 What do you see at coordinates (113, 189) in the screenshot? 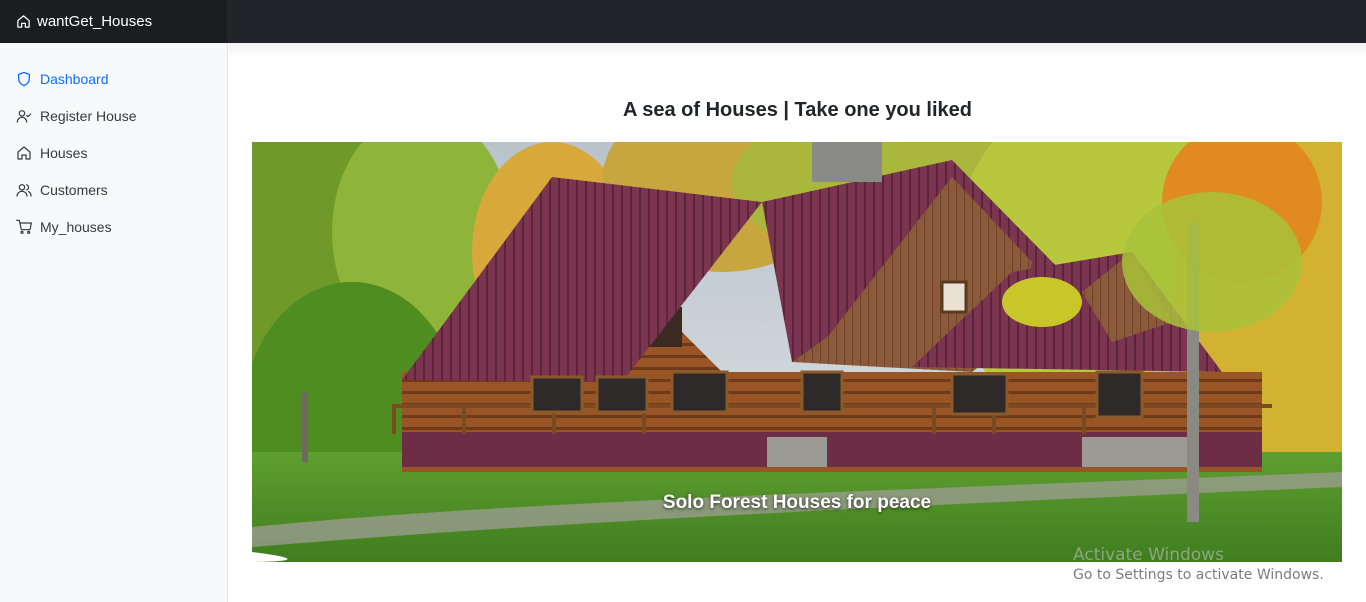
I see `sidebar-item-customers: Customers` at bounding box center [113, 189].